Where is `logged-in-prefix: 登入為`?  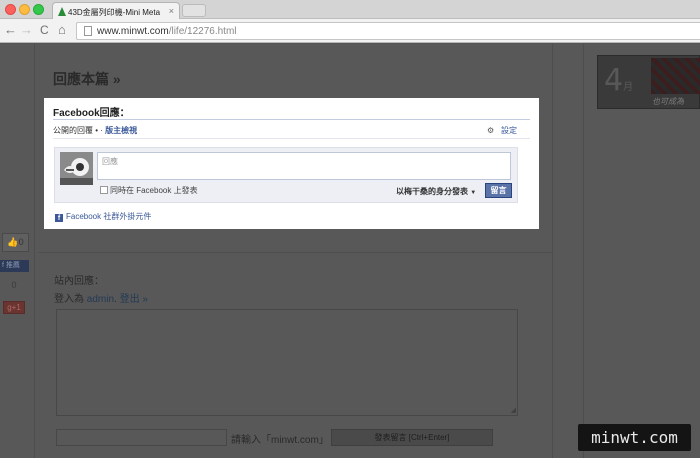 logged-in-prefix: 登入為 is located at coordinates (69, 299).